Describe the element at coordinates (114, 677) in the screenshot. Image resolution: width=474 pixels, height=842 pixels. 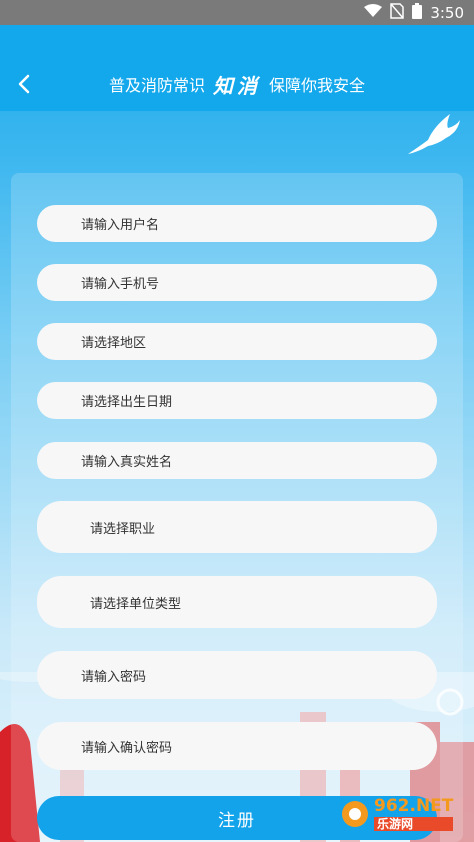
I see `password-placeholder: 请输入密码` at that location.